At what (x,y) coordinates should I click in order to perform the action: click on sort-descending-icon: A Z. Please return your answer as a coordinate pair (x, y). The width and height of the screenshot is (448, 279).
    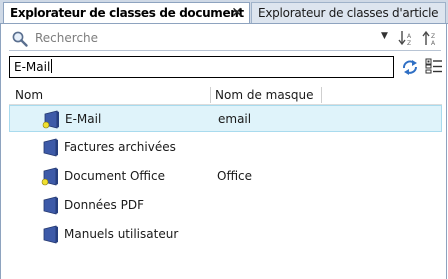
    Looking at the image, I should click on (406, 38).